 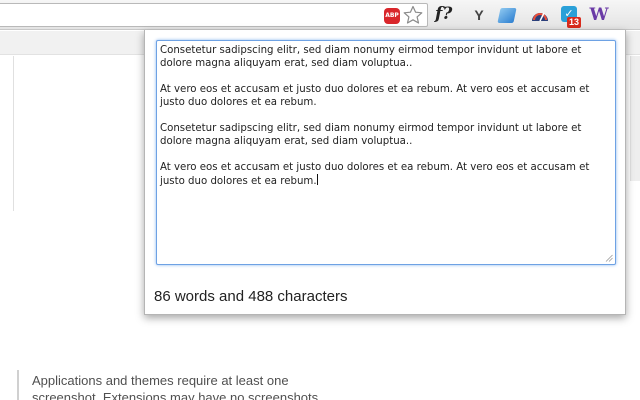 I want to click on blue-extension-icon, so click(x=507, y=15).